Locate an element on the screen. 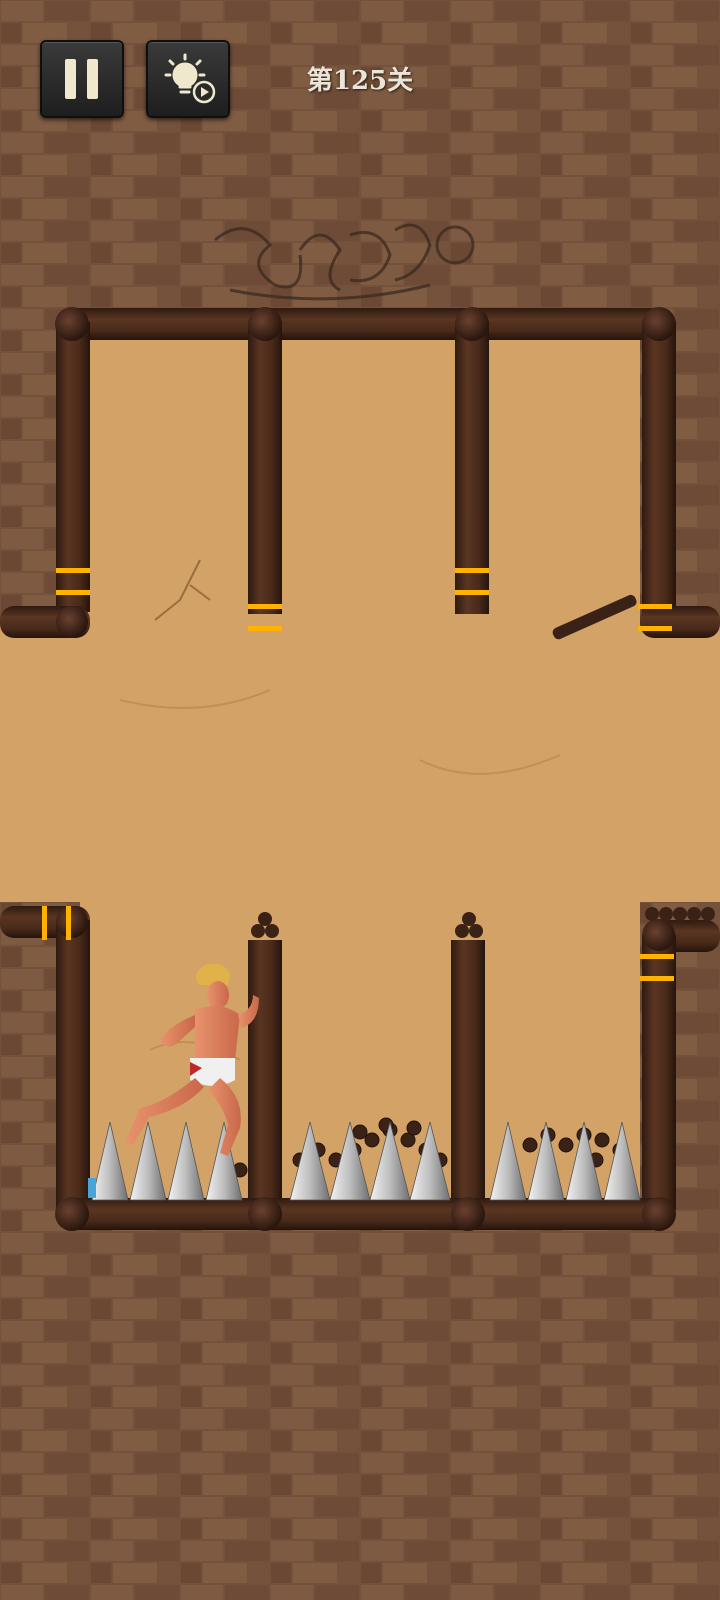 Image resolution: width=720 pixels, height=1600 pixels. pause-icon is located at coordinates (81, 79).